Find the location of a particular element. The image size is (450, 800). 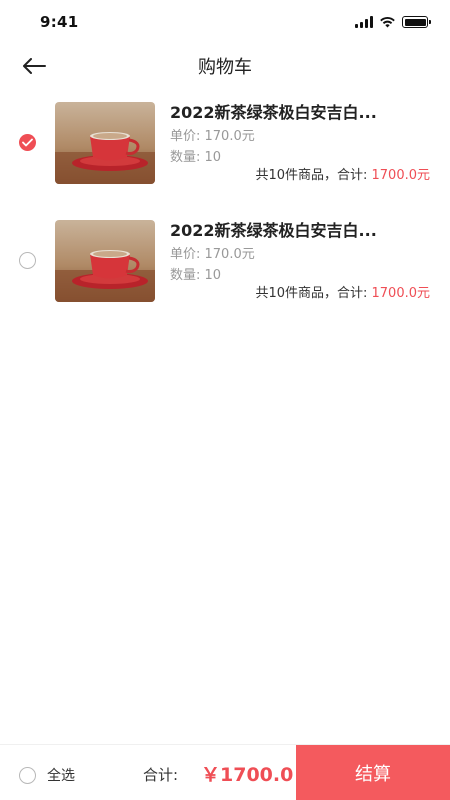

checkout-bar: 全选 合计: ￥1700.0 结算 is located at coordinates (225, 772).